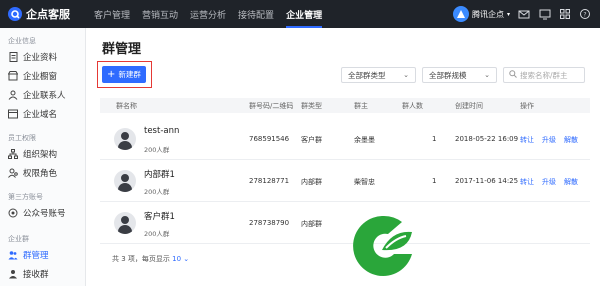  Describe the element at coordinates (13, 274) in the screenshot. I see `receive-group-icon` at that location.